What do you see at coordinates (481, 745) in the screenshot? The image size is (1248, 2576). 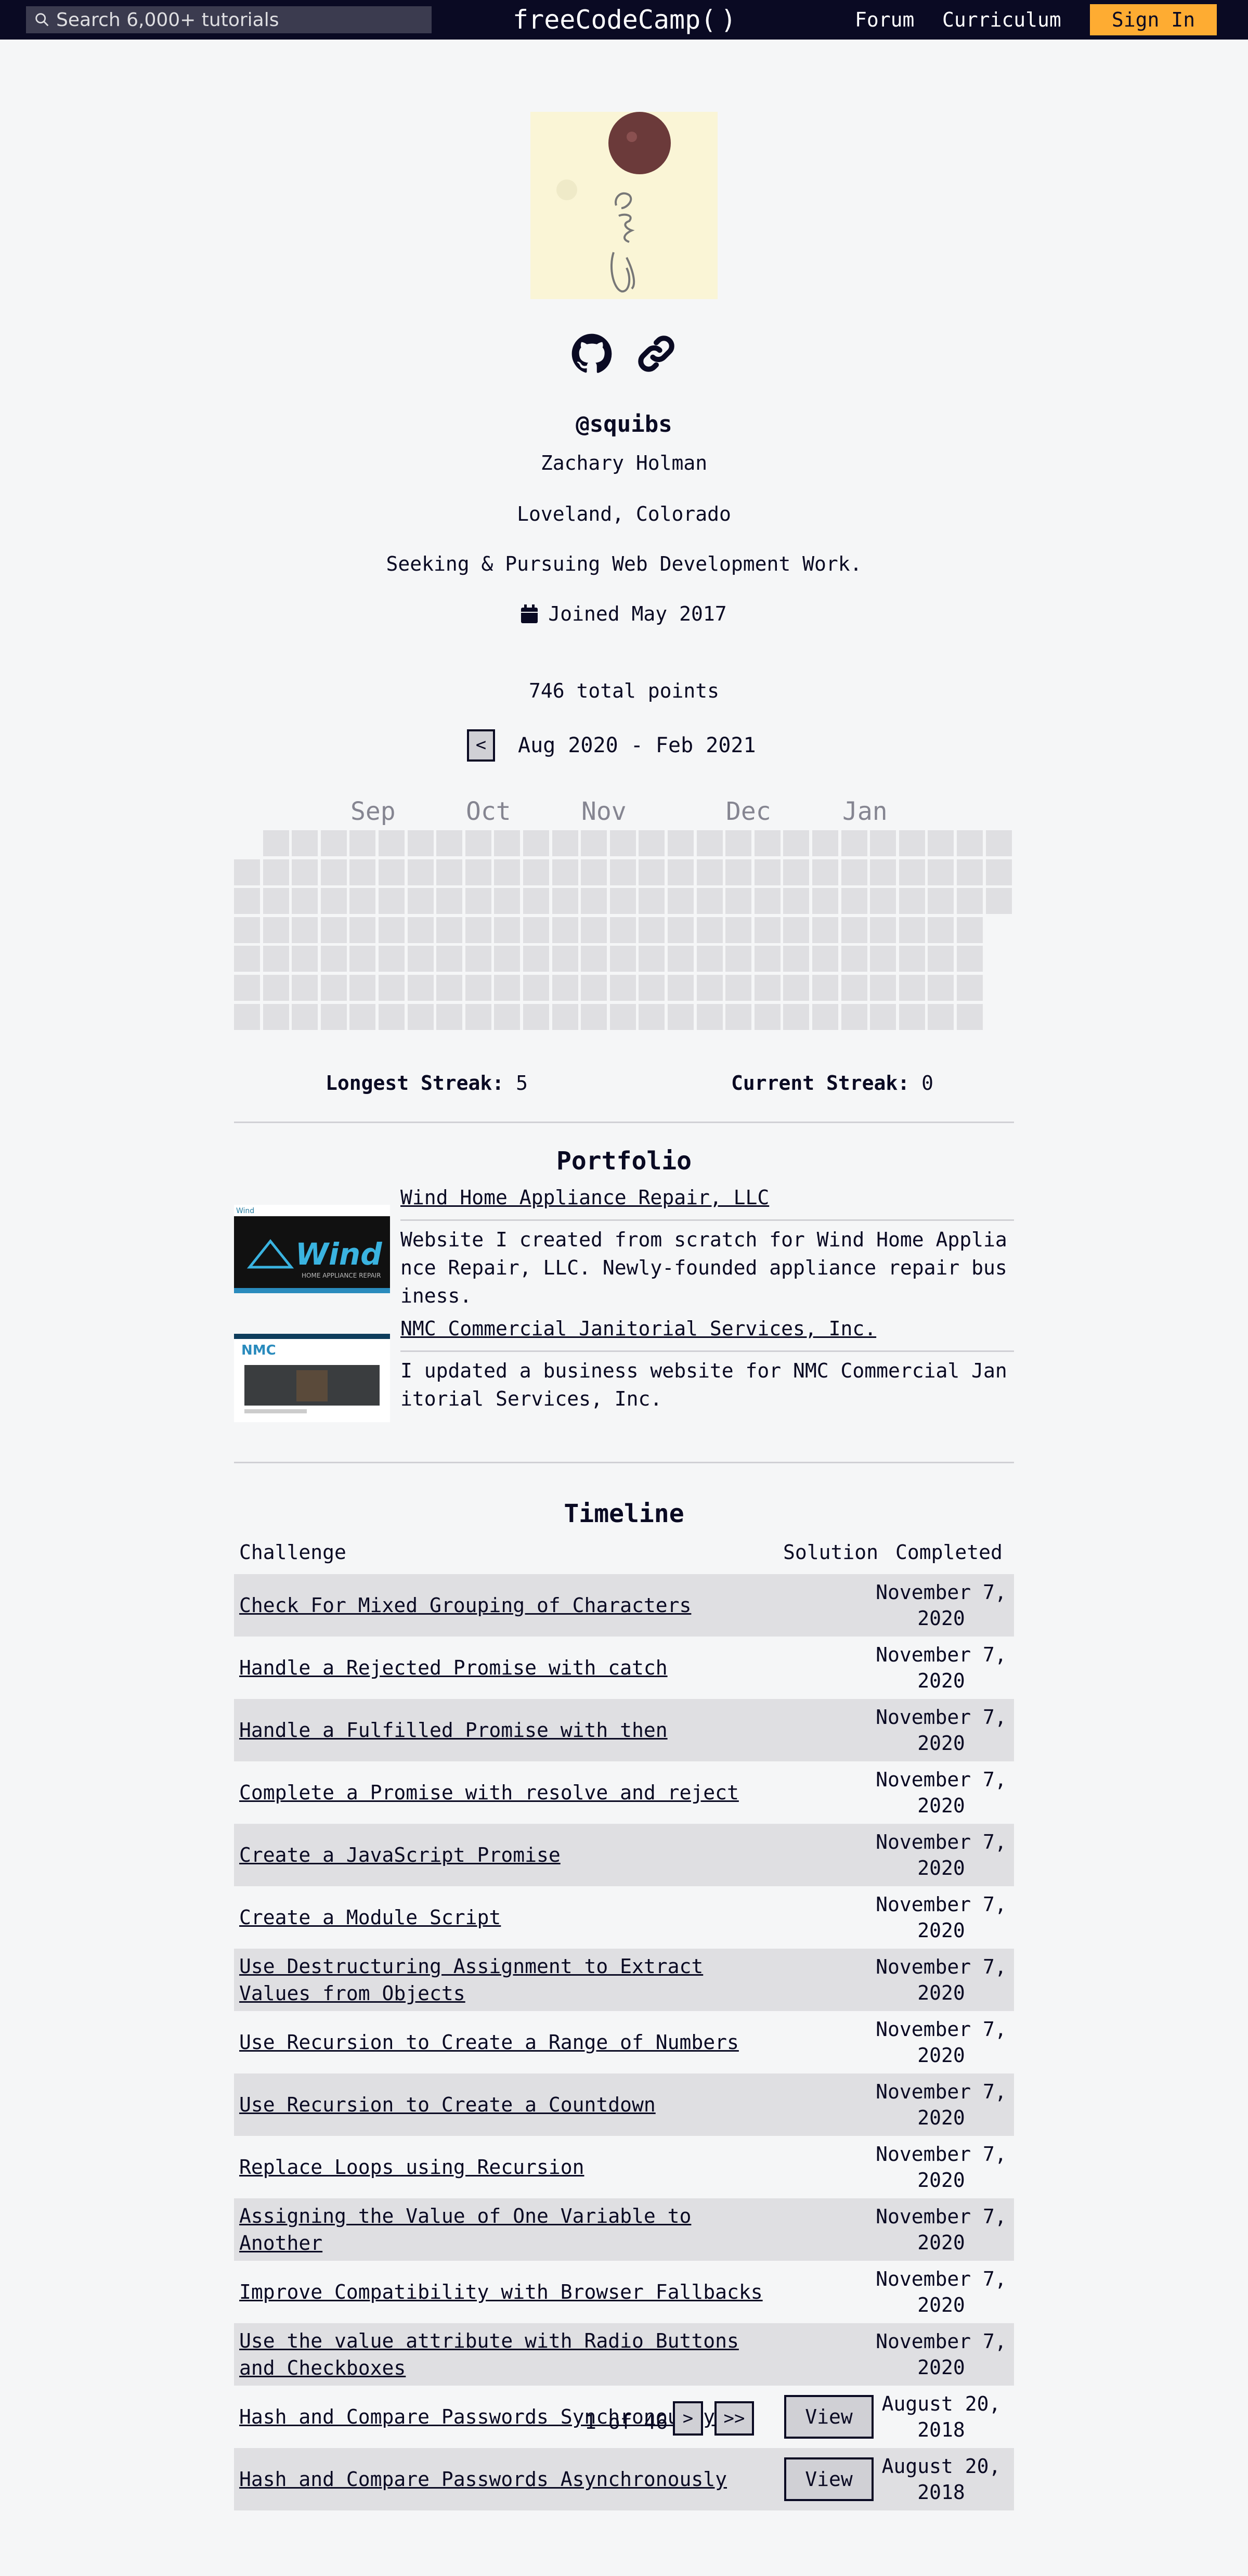 I see `heatmap-prev-button: <` at bounding box center [481, 745].